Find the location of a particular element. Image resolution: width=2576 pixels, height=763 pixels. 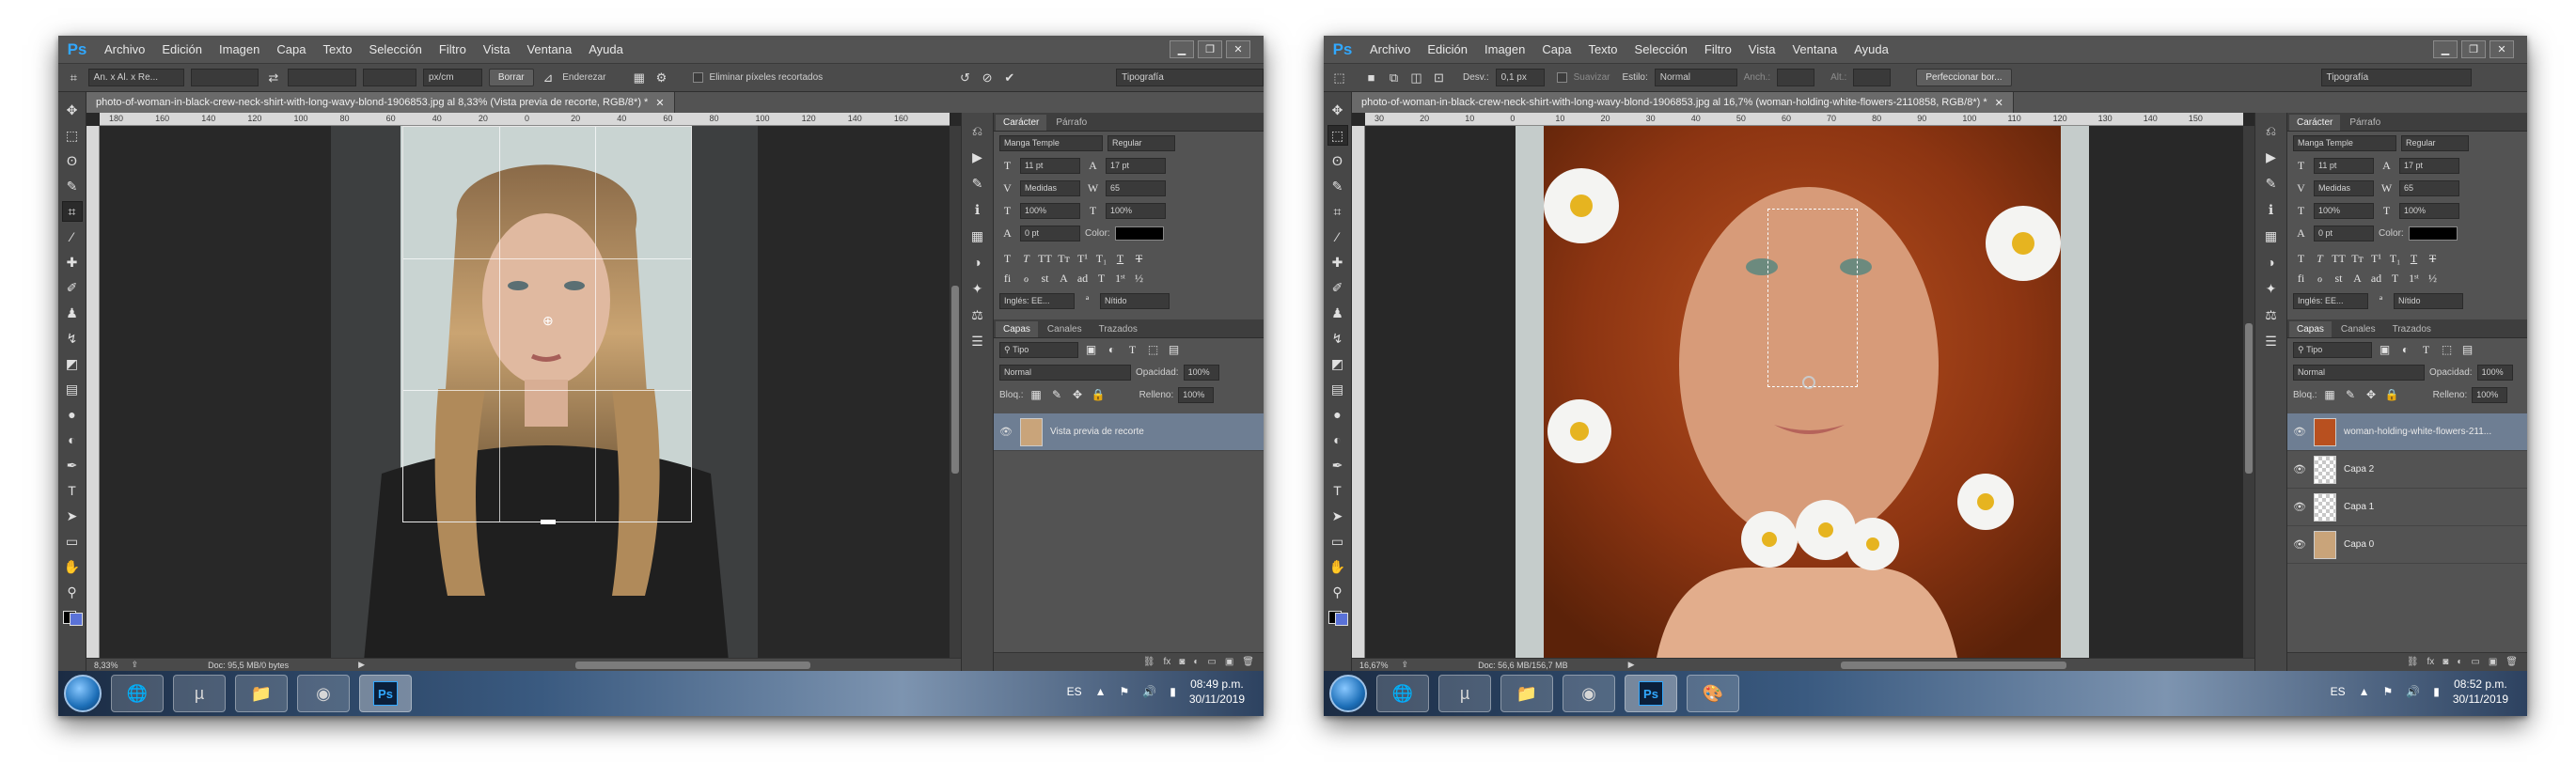

network-icon: ▮ is located at coordinates (2437, 692).